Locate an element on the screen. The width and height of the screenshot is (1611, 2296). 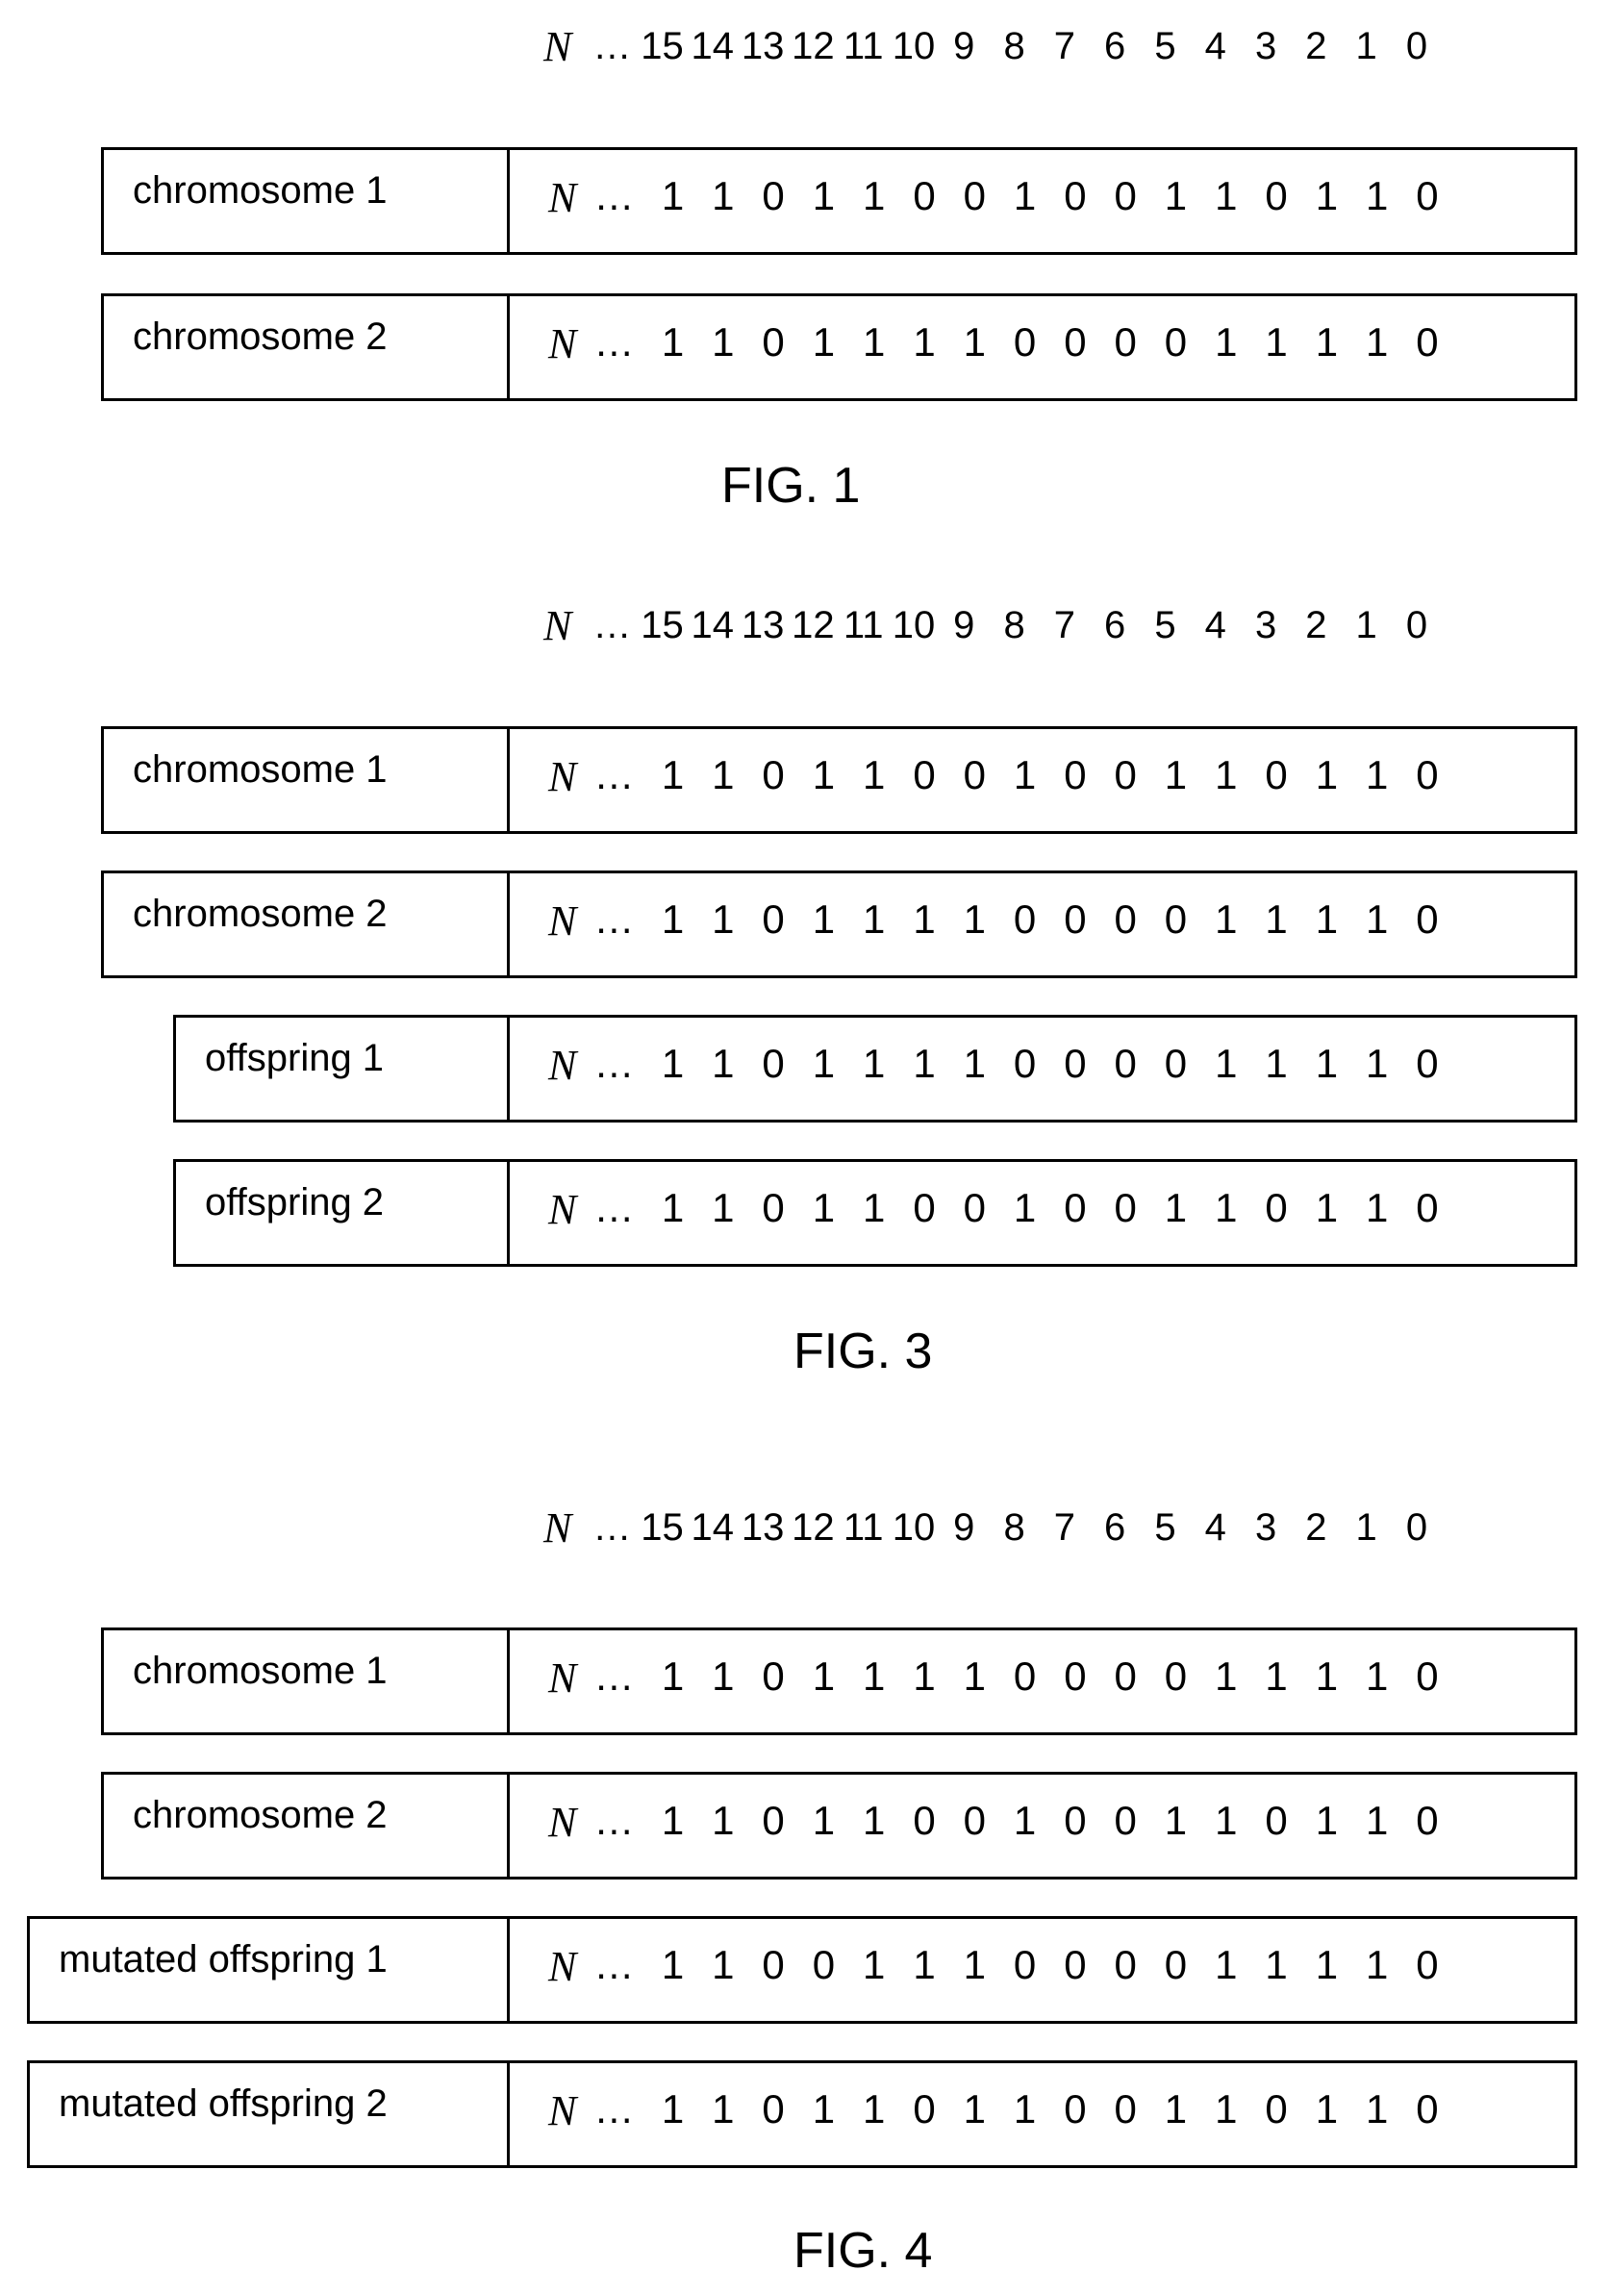
chromosome-row: chromosome 2 N… 1 1 0 1 1 0 0 1 0 0 1 1 0 1 1 0 is located at coordinates (839, 1826).